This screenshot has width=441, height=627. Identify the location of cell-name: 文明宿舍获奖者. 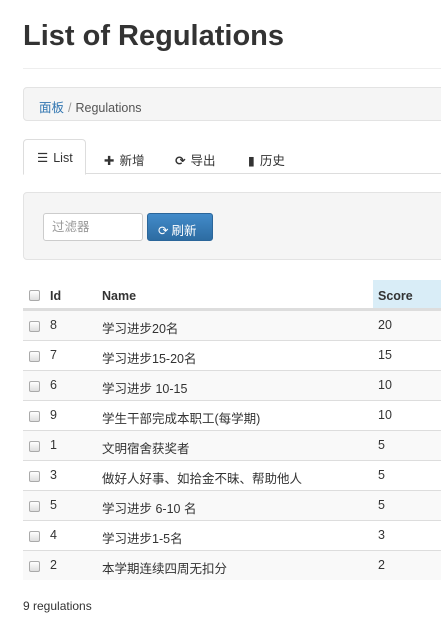
(146, 449).